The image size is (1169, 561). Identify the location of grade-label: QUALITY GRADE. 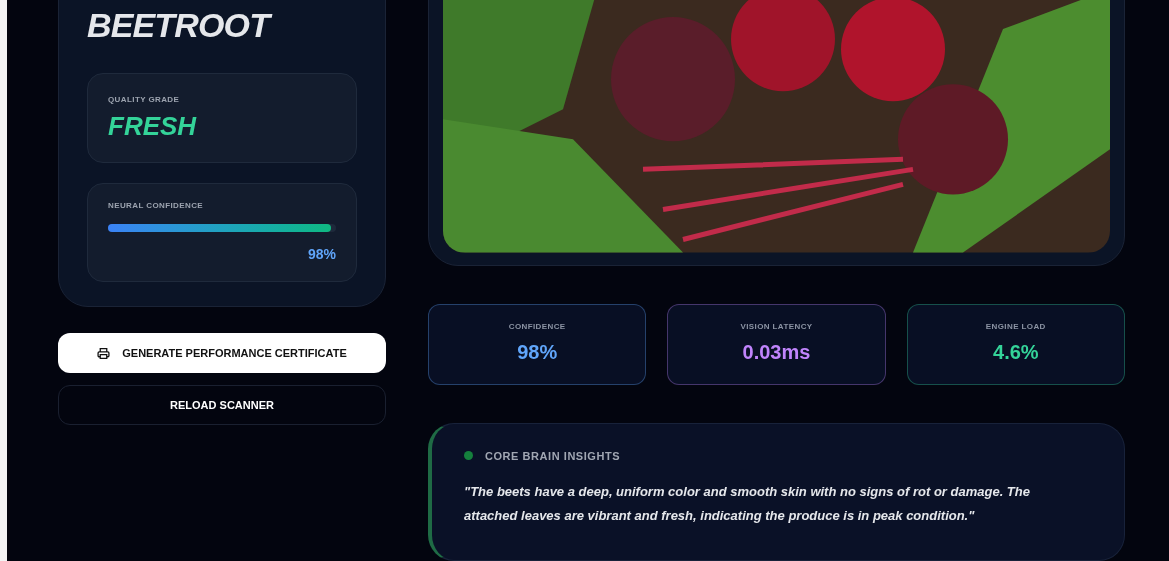
(144, 100).